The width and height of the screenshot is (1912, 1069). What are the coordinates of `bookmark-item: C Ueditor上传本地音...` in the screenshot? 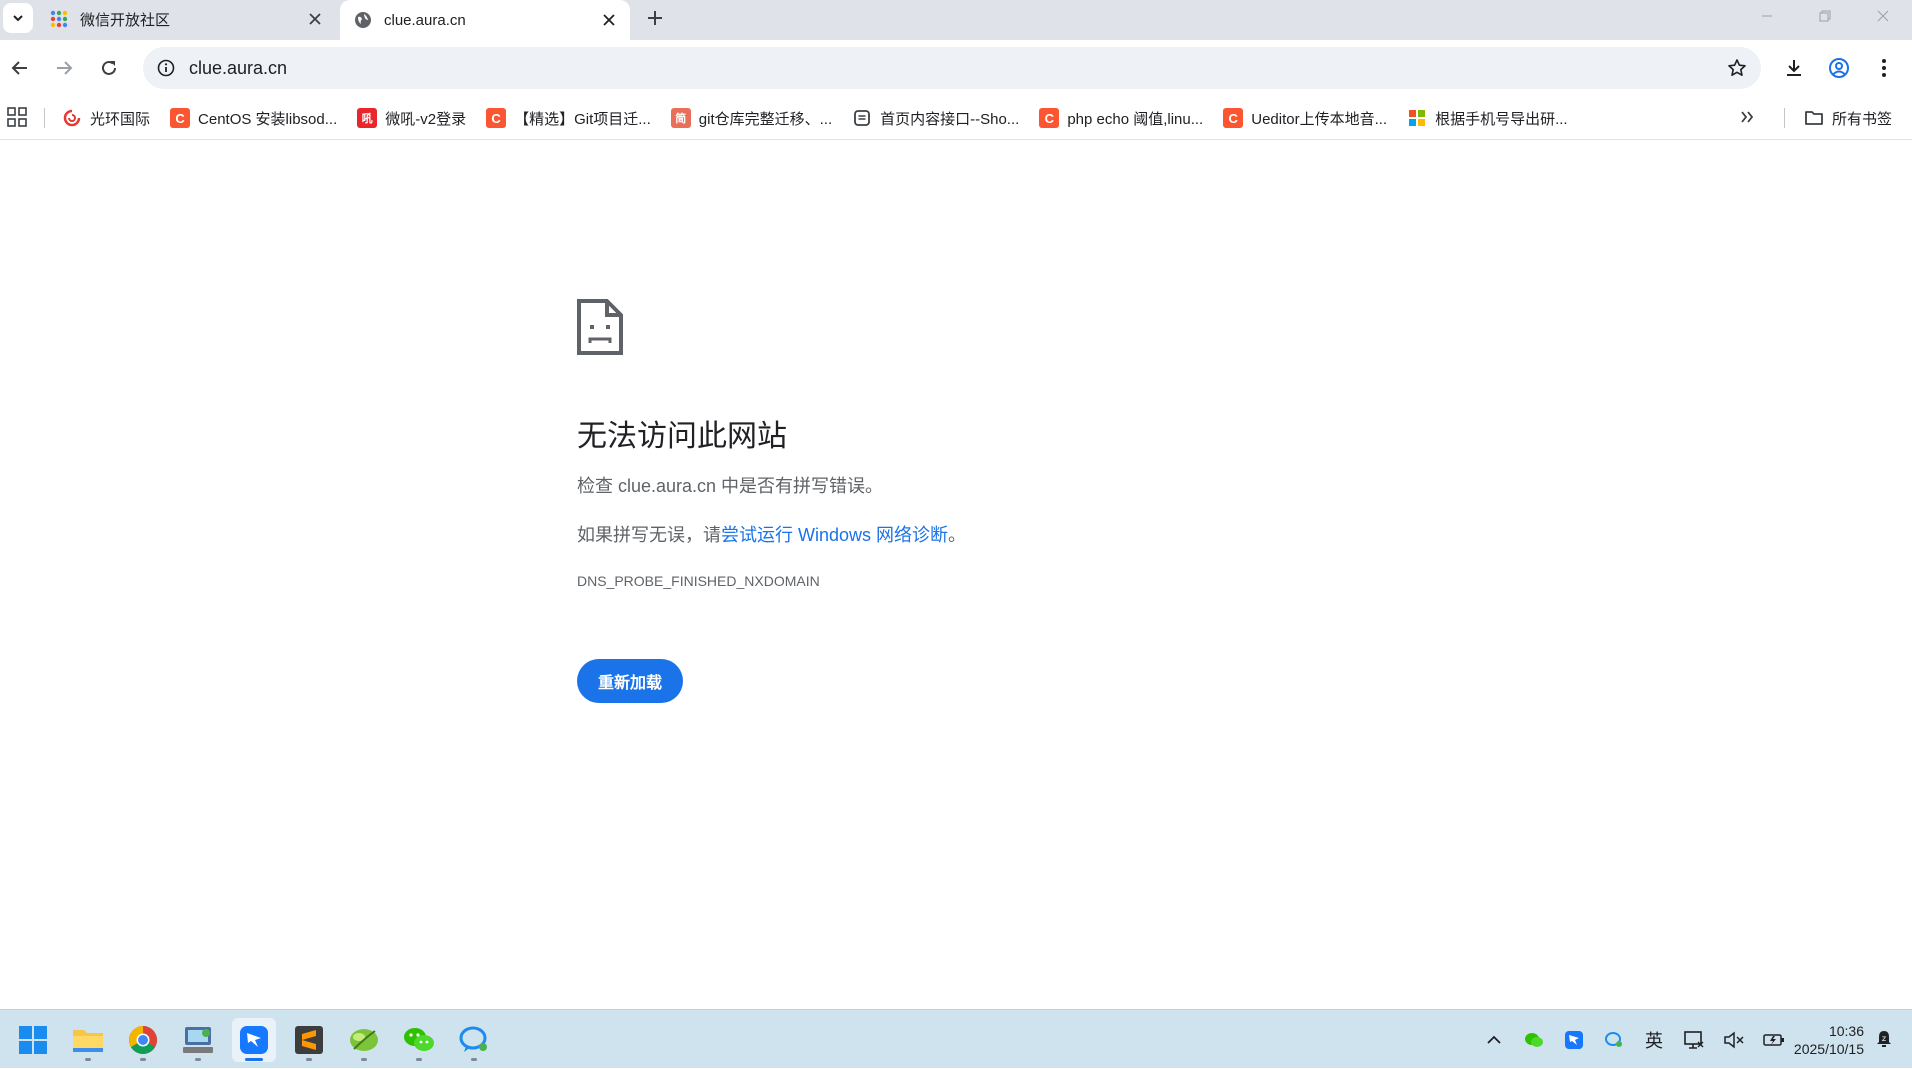 It's located at (1305, 118).